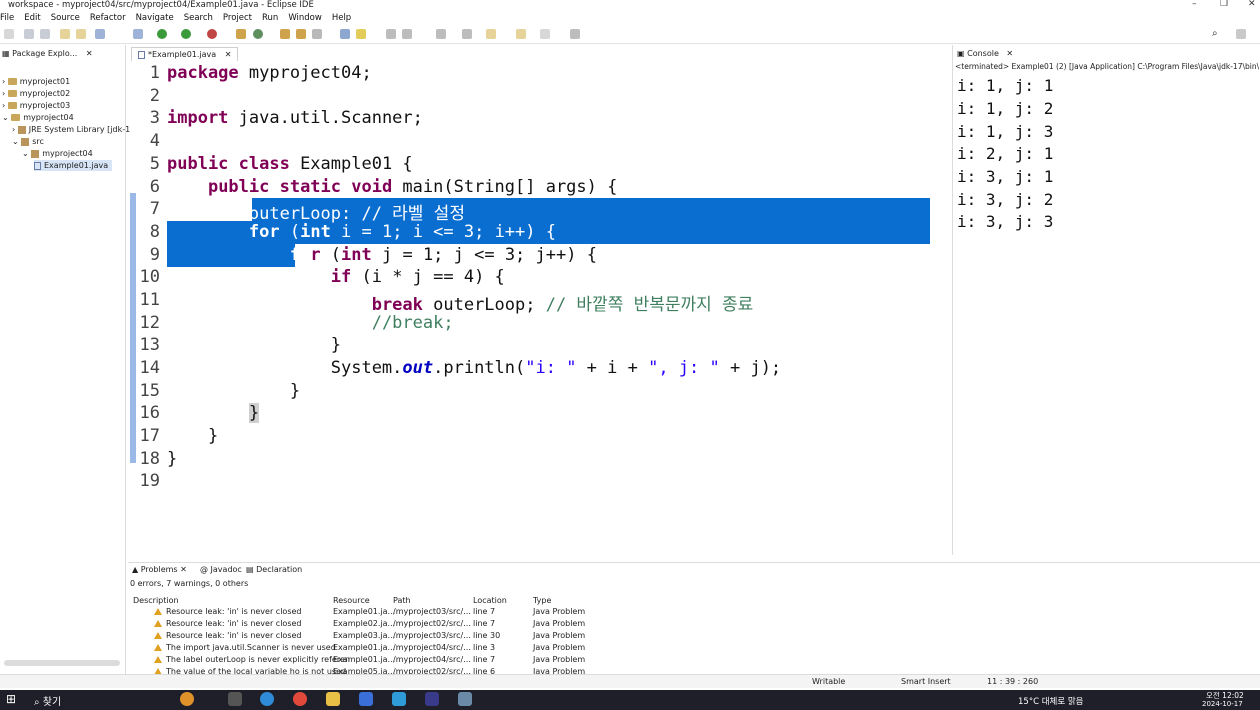  I want to click on chrome-icon, so click(300, 699).